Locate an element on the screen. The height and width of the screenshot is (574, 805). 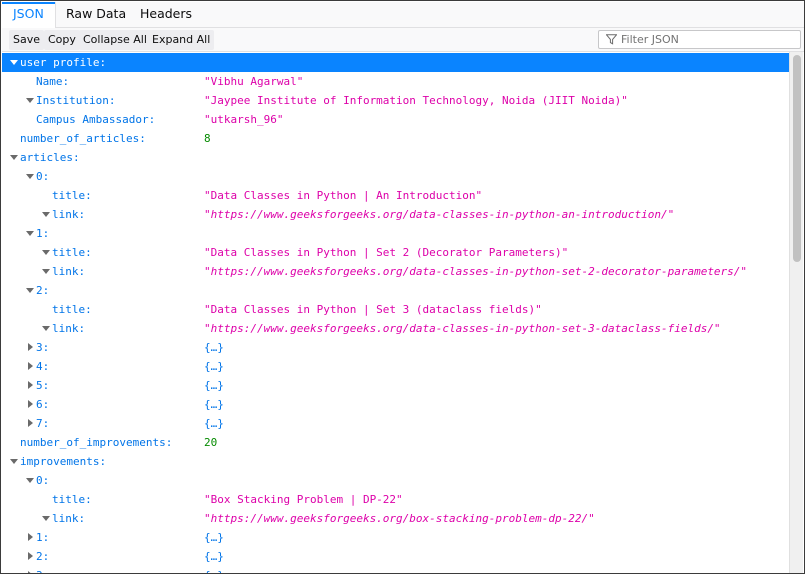
json-value: 8 is located at coordinates (207, 138).